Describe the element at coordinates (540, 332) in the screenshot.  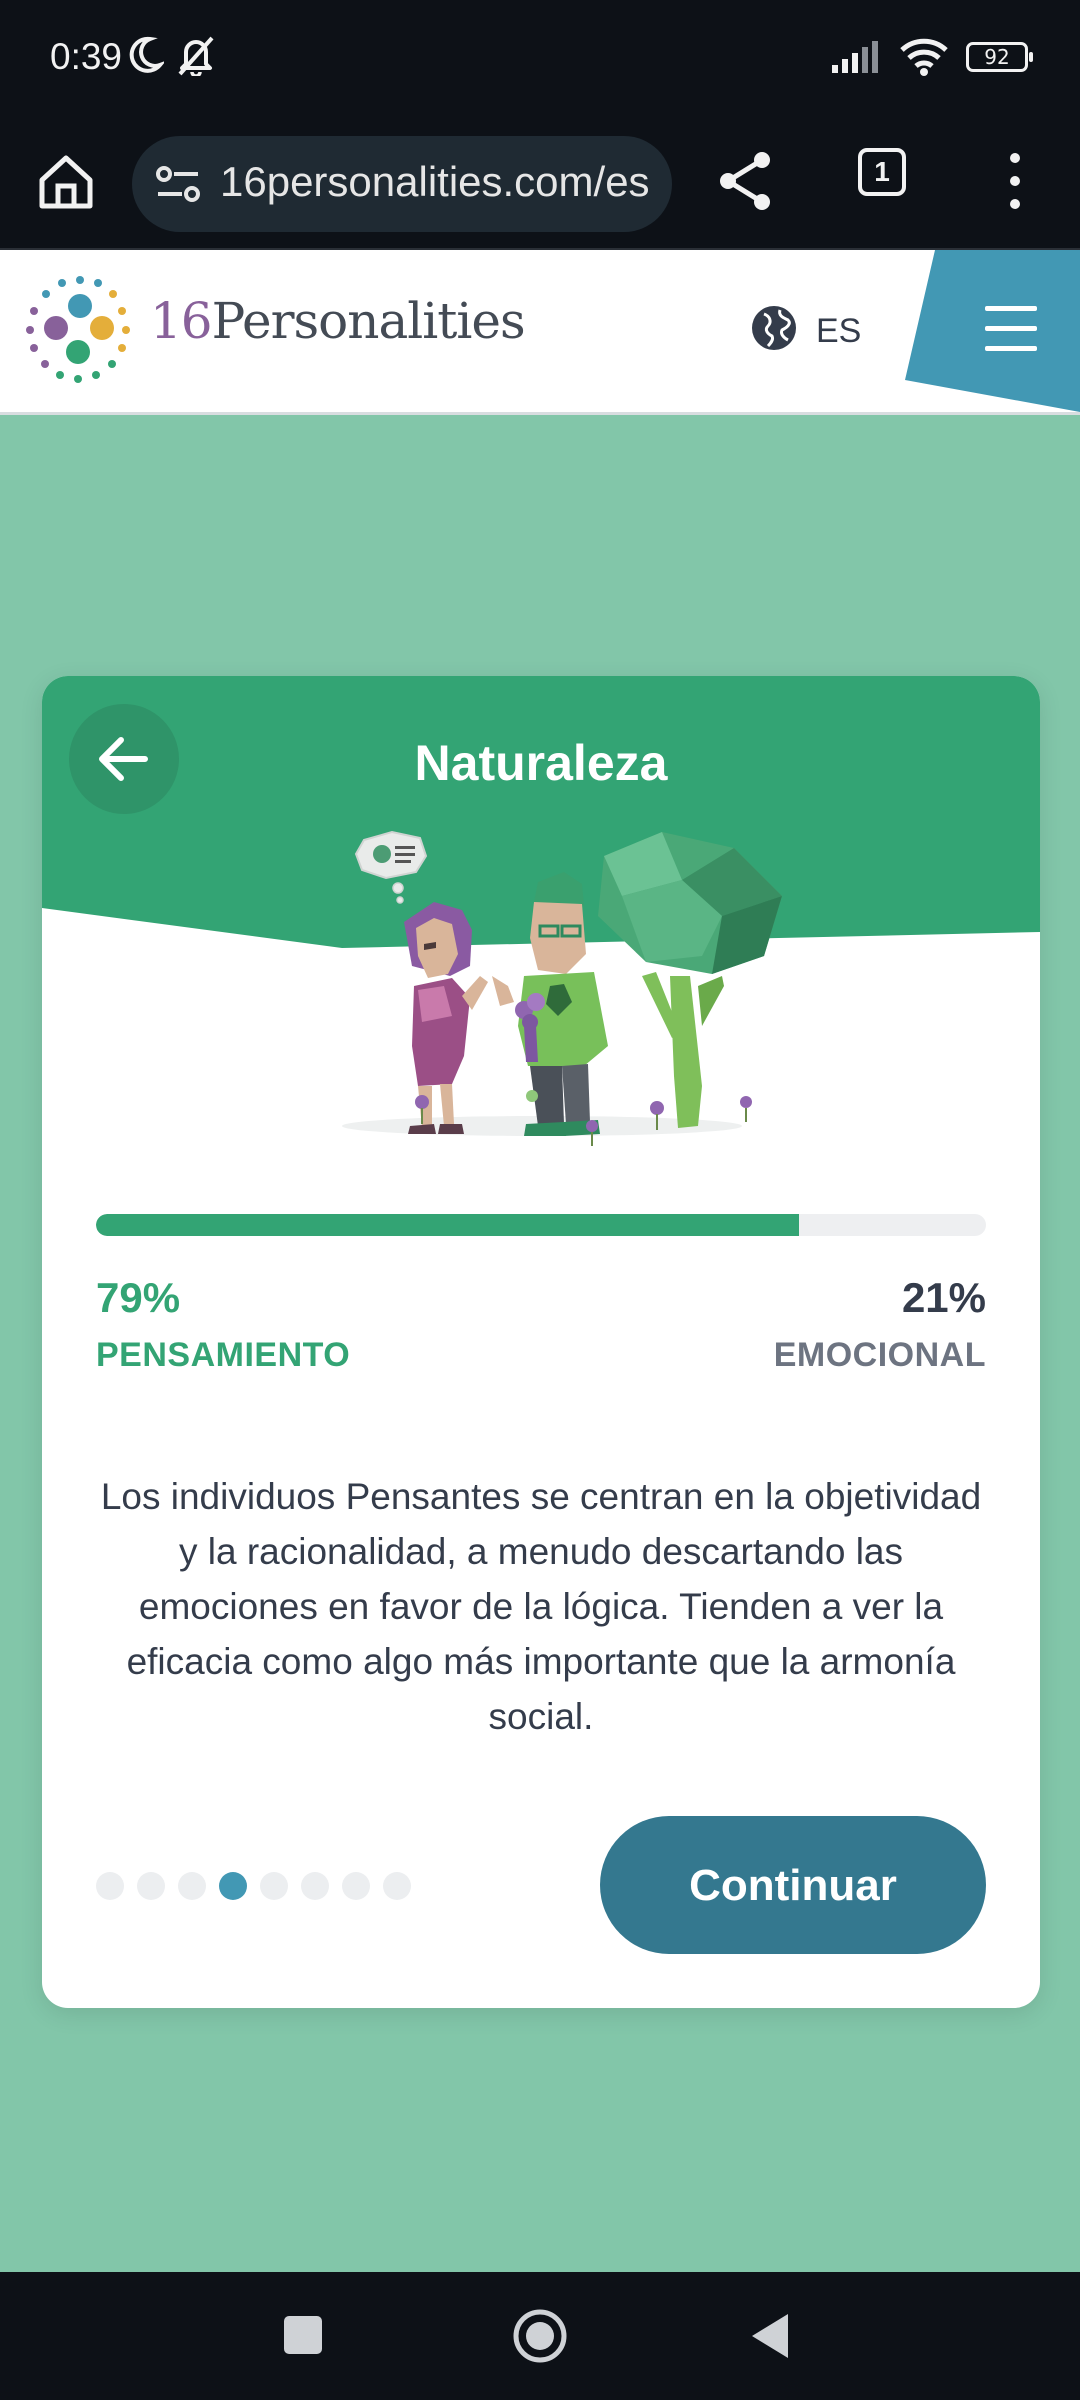
I see `site-header: 16Personalities ES` at that location.